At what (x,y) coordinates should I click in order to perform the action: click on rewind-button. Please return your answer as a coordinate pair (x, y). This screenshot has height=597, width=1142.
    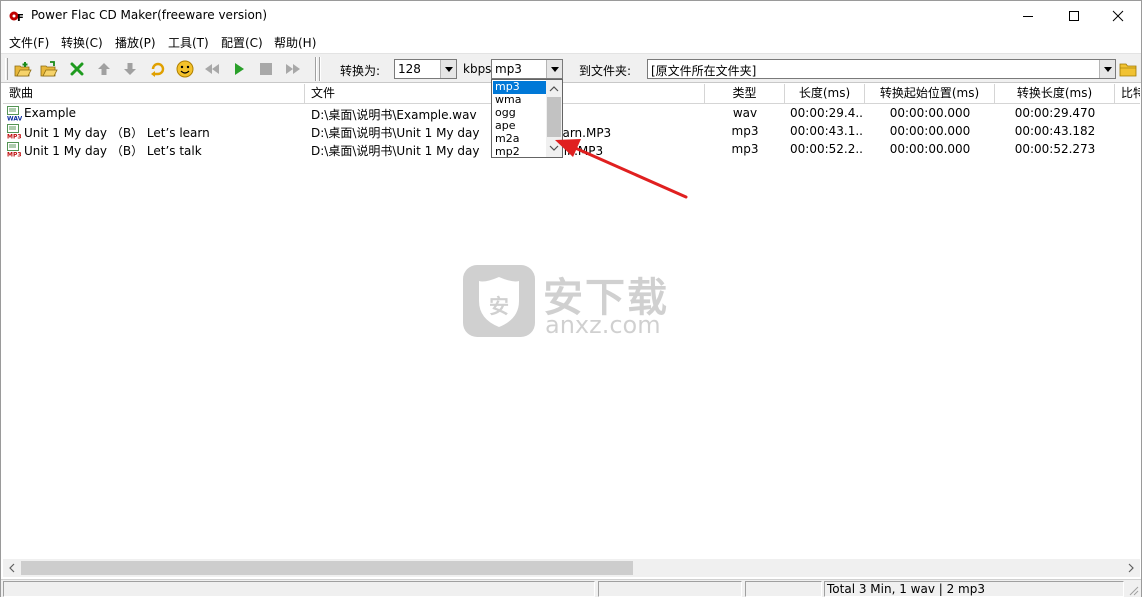
    Looking at the image, I should click on (212, 69).